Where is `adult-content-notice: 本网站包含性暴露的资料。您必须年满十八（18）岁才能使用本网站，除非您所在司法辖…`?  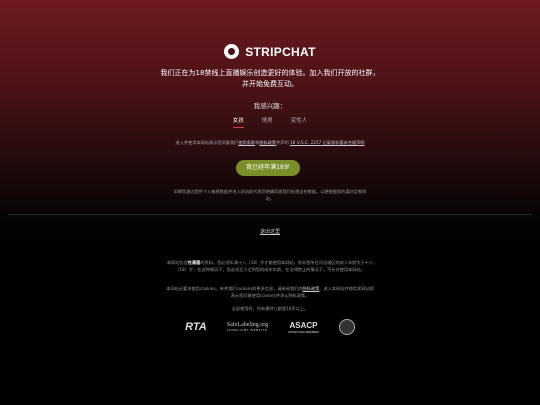 adult-content-notice: 本网站包含性暴露的资料。您必须年满十八（18）岁才能使用本网站，除非您所在司法辖… is located at coordinates (270, 266).